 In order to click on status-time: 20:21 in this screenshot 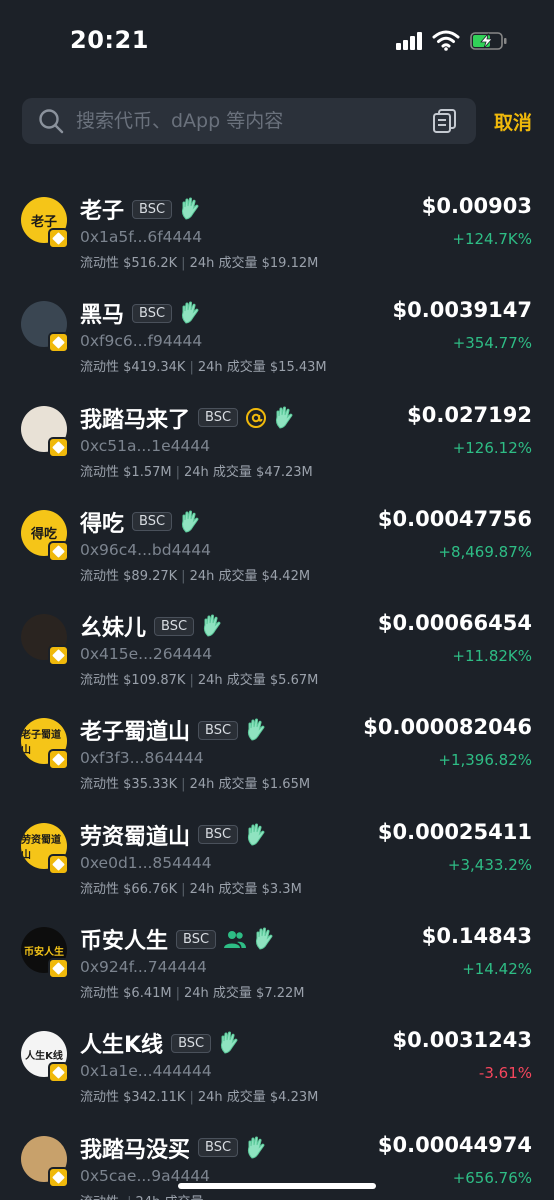, I will do `click(109, 40)`.